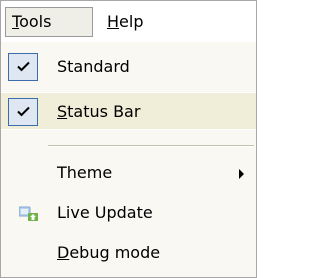  Describe the element at coordinates (151, 146) in the screenshot. I see `menu-separator` at that location.